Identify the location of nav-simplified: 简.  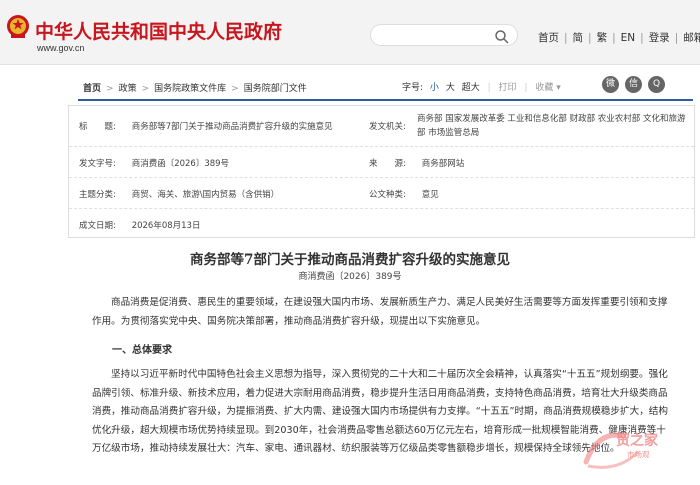
(578, 38).